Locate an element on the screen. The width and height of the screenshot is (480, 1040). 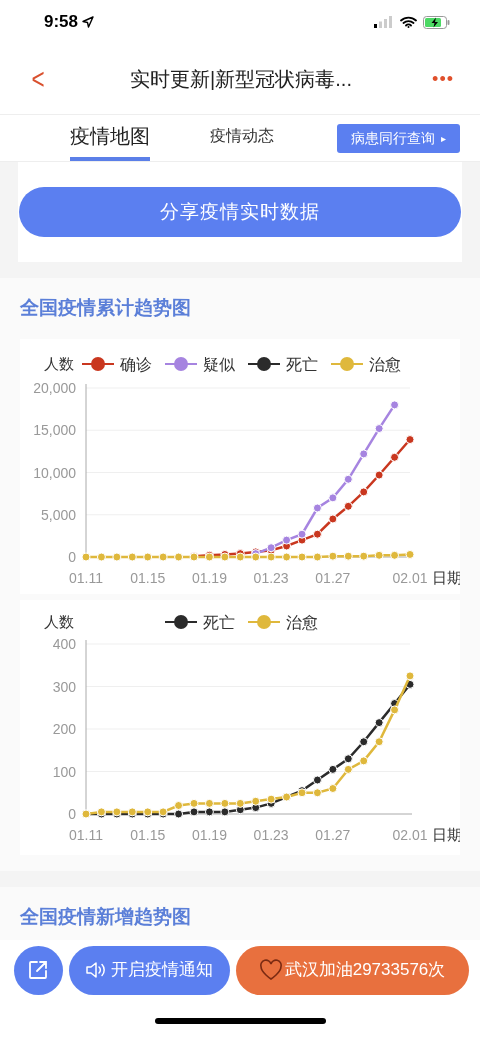
y-tick-label: 20,000 is located at coordinates (54, 387).